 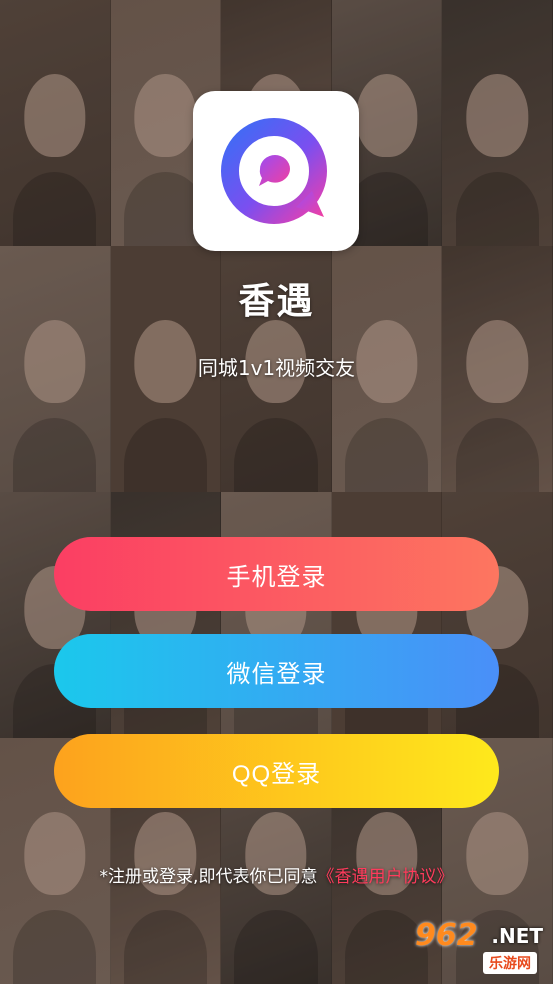 I want to click on chat-bubble-logo-icon, so click(x=274, y=171).